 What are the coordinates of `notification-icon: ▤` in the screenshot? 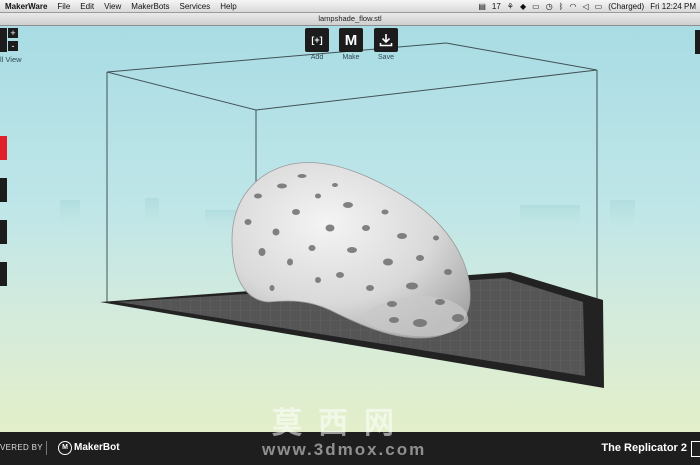 It's located at (482, 6).